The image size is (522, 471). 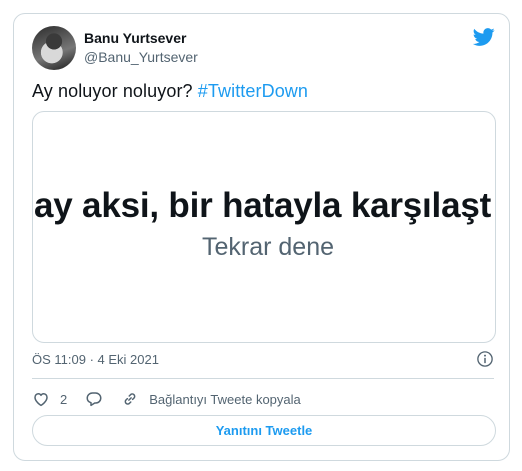 I want to click on link-icon, so click(x=130, y=399).